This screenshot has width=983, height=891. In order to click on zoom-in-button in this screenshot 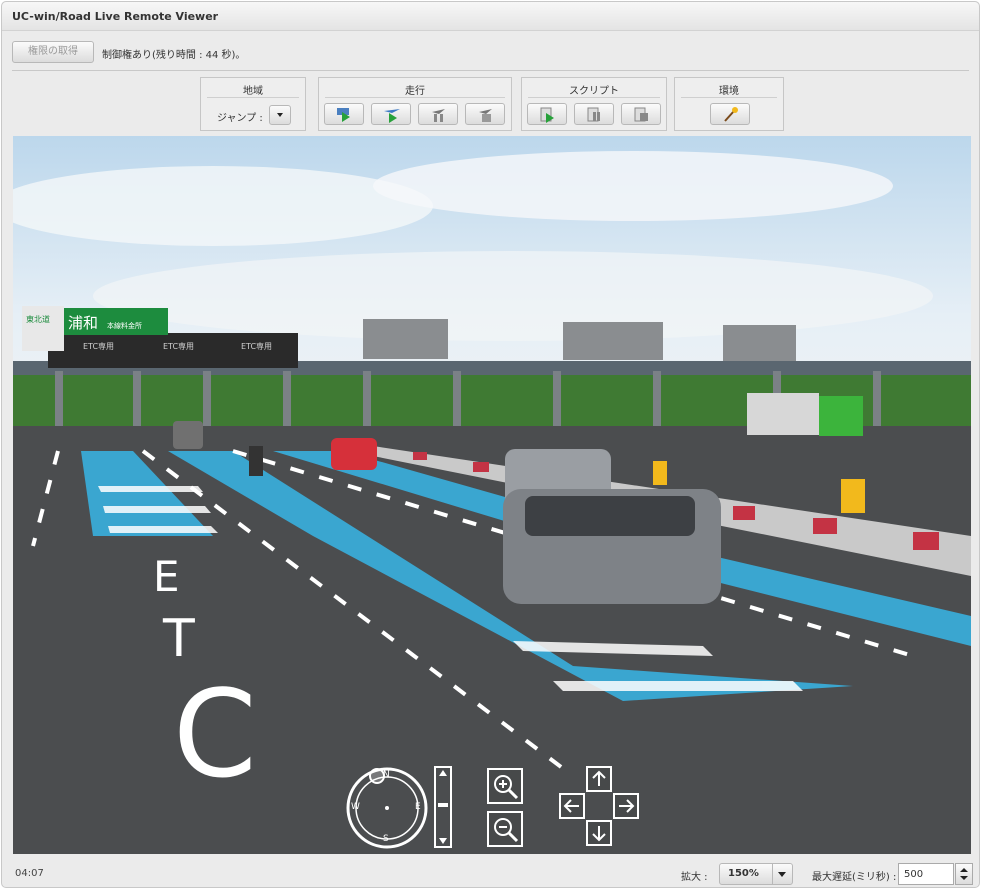, I will do `click(505, 786)`.